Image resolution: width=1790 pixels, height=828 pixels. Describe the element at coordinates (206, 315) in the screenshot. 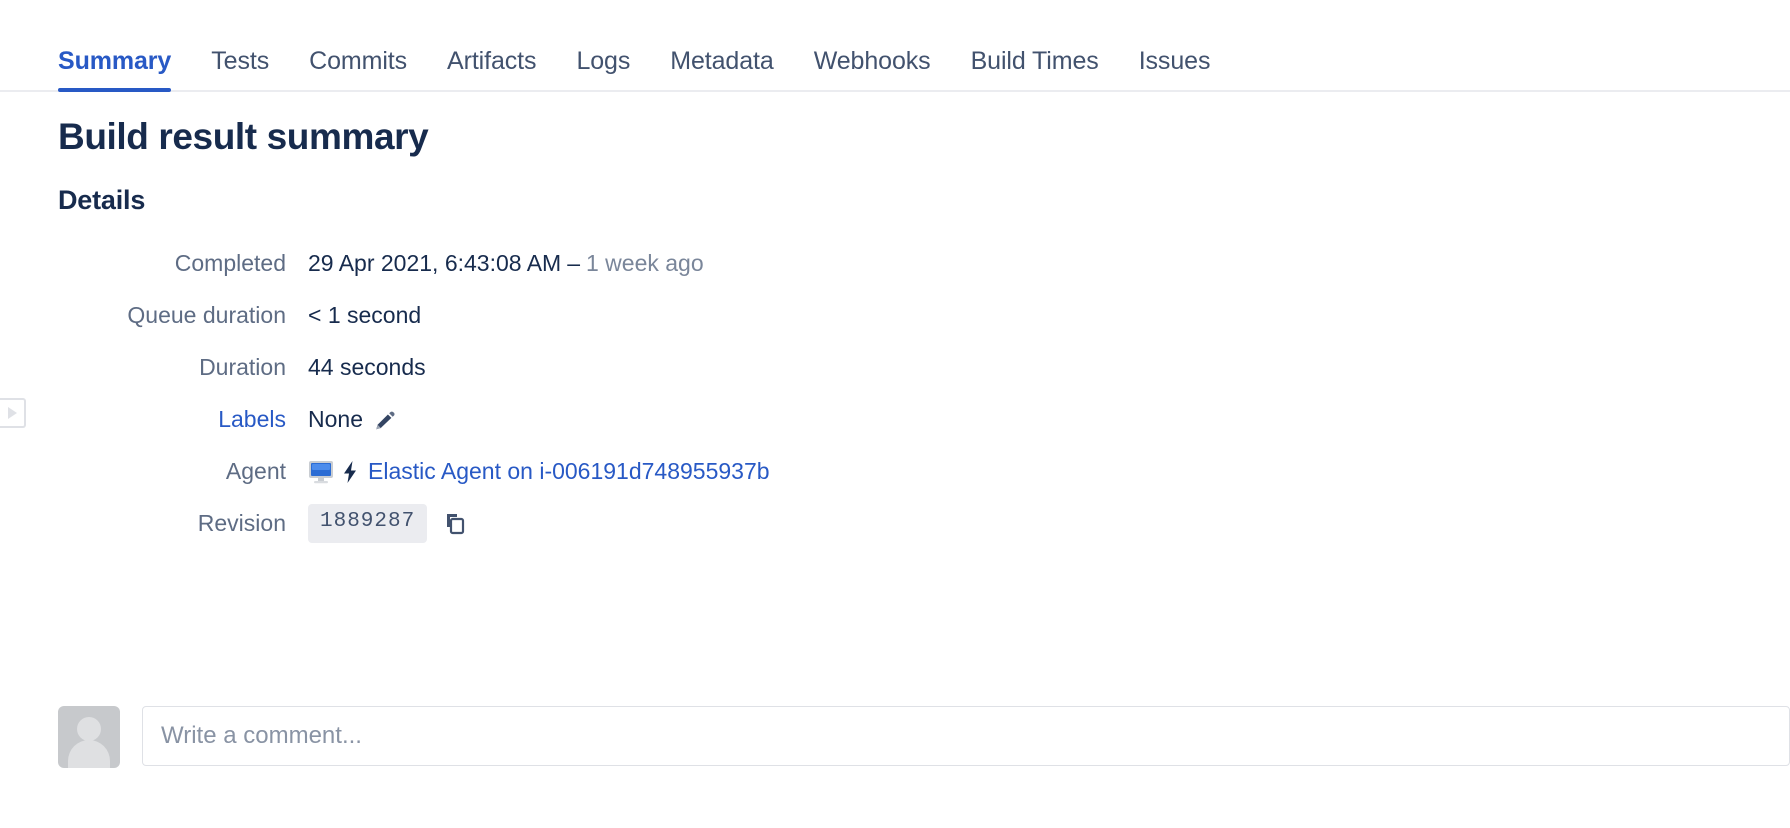

I see `detail-label-queue-duration: Queue duration` at that location.